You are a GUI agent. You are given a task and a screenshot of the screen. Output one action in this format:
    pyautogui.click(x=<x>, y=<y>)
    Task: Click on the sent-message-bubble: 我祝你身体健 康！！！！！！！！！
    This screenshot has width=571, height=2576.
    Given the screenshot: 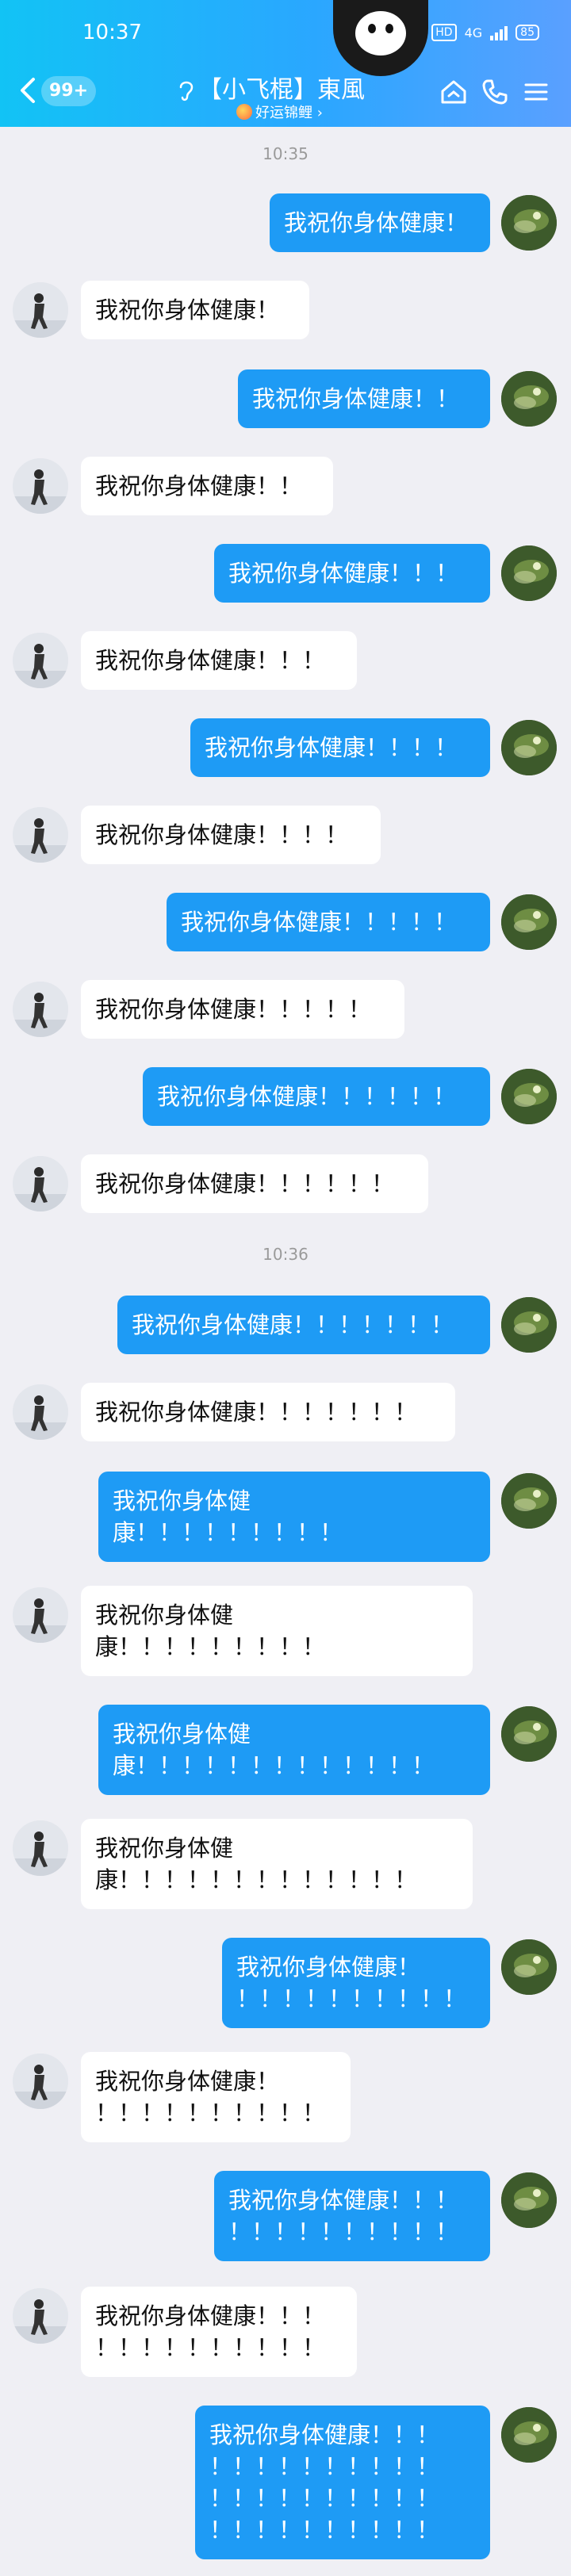 What is the action you would take?
    pyautogui.click(x=294, y=1517)
    